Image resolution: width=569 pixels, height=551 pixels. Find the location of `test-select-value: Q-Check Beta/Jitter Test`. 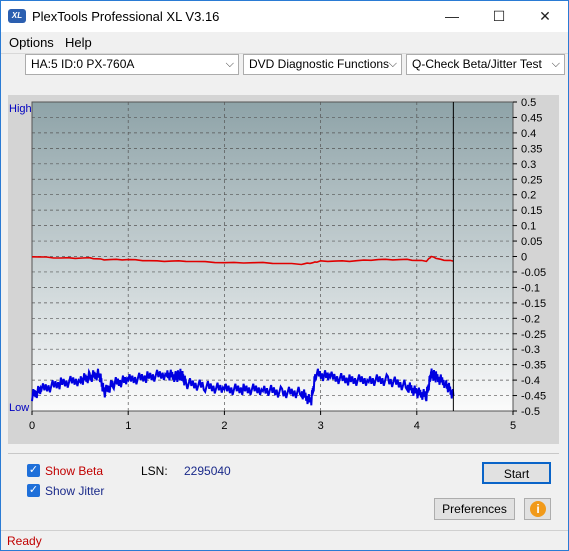

test-select-value: Q-Check Beta/Jitter Test is located at coordinates (477, 64).